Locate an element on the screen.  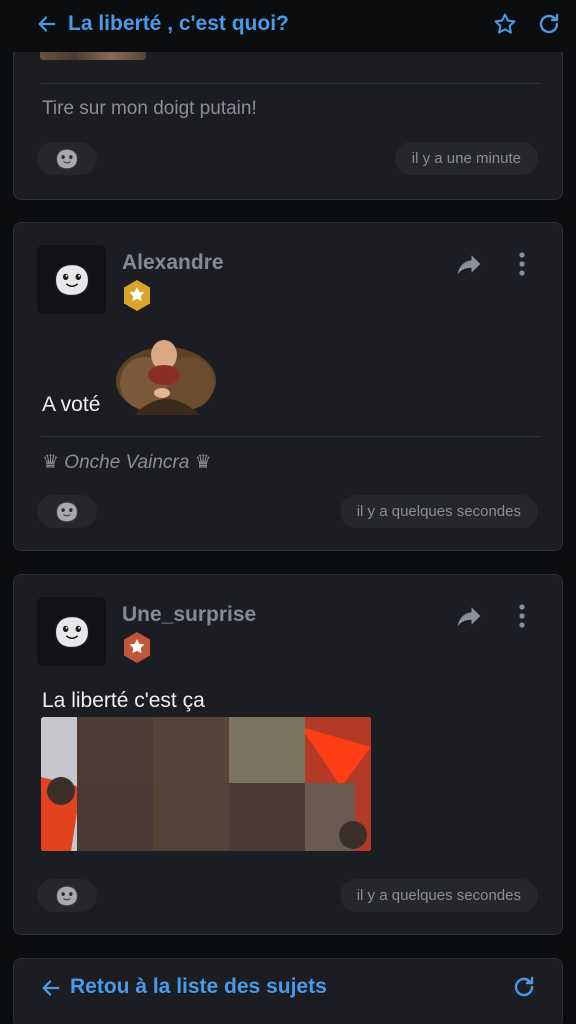
back-to-topics-bar: Retou à la liste des sujets is located at coordinates (288, 991).